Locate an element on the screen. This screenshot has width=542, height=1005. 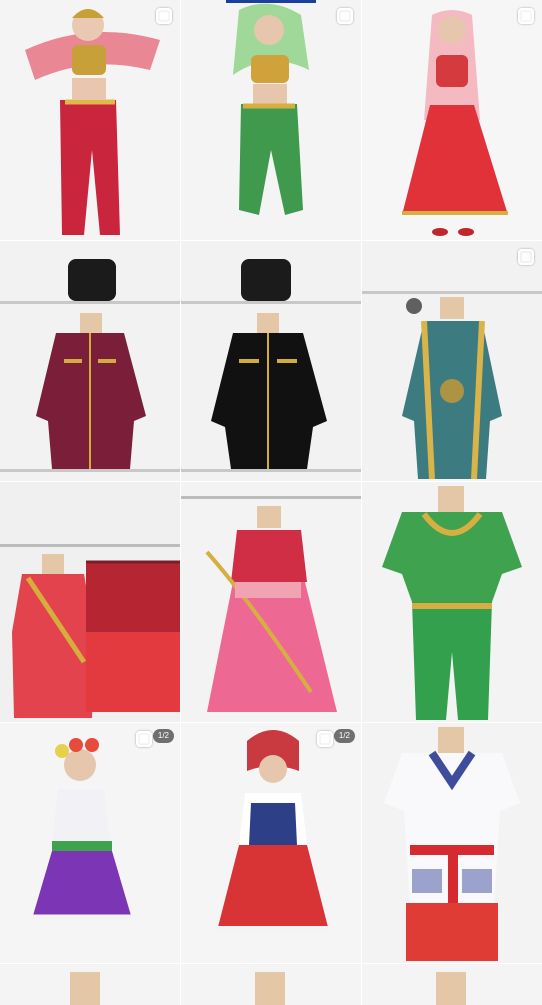
top-accent-strip is located at coordinates (271, 1).